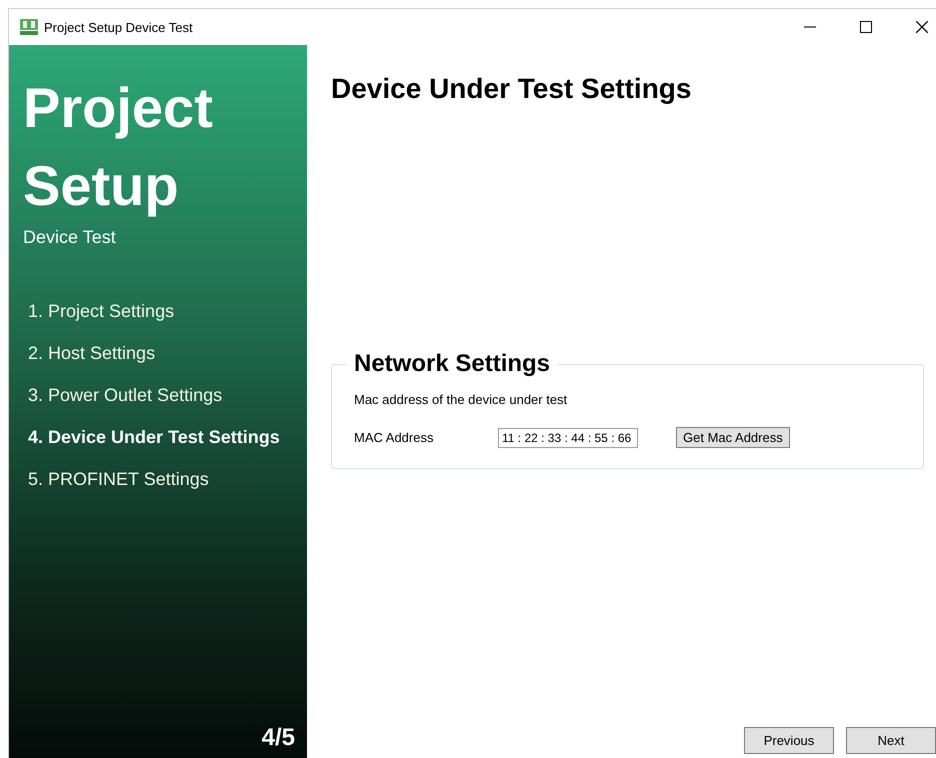 This screenshot has height=758, width=936. I want to click on step-counter: 4/5, so click(278, 738).